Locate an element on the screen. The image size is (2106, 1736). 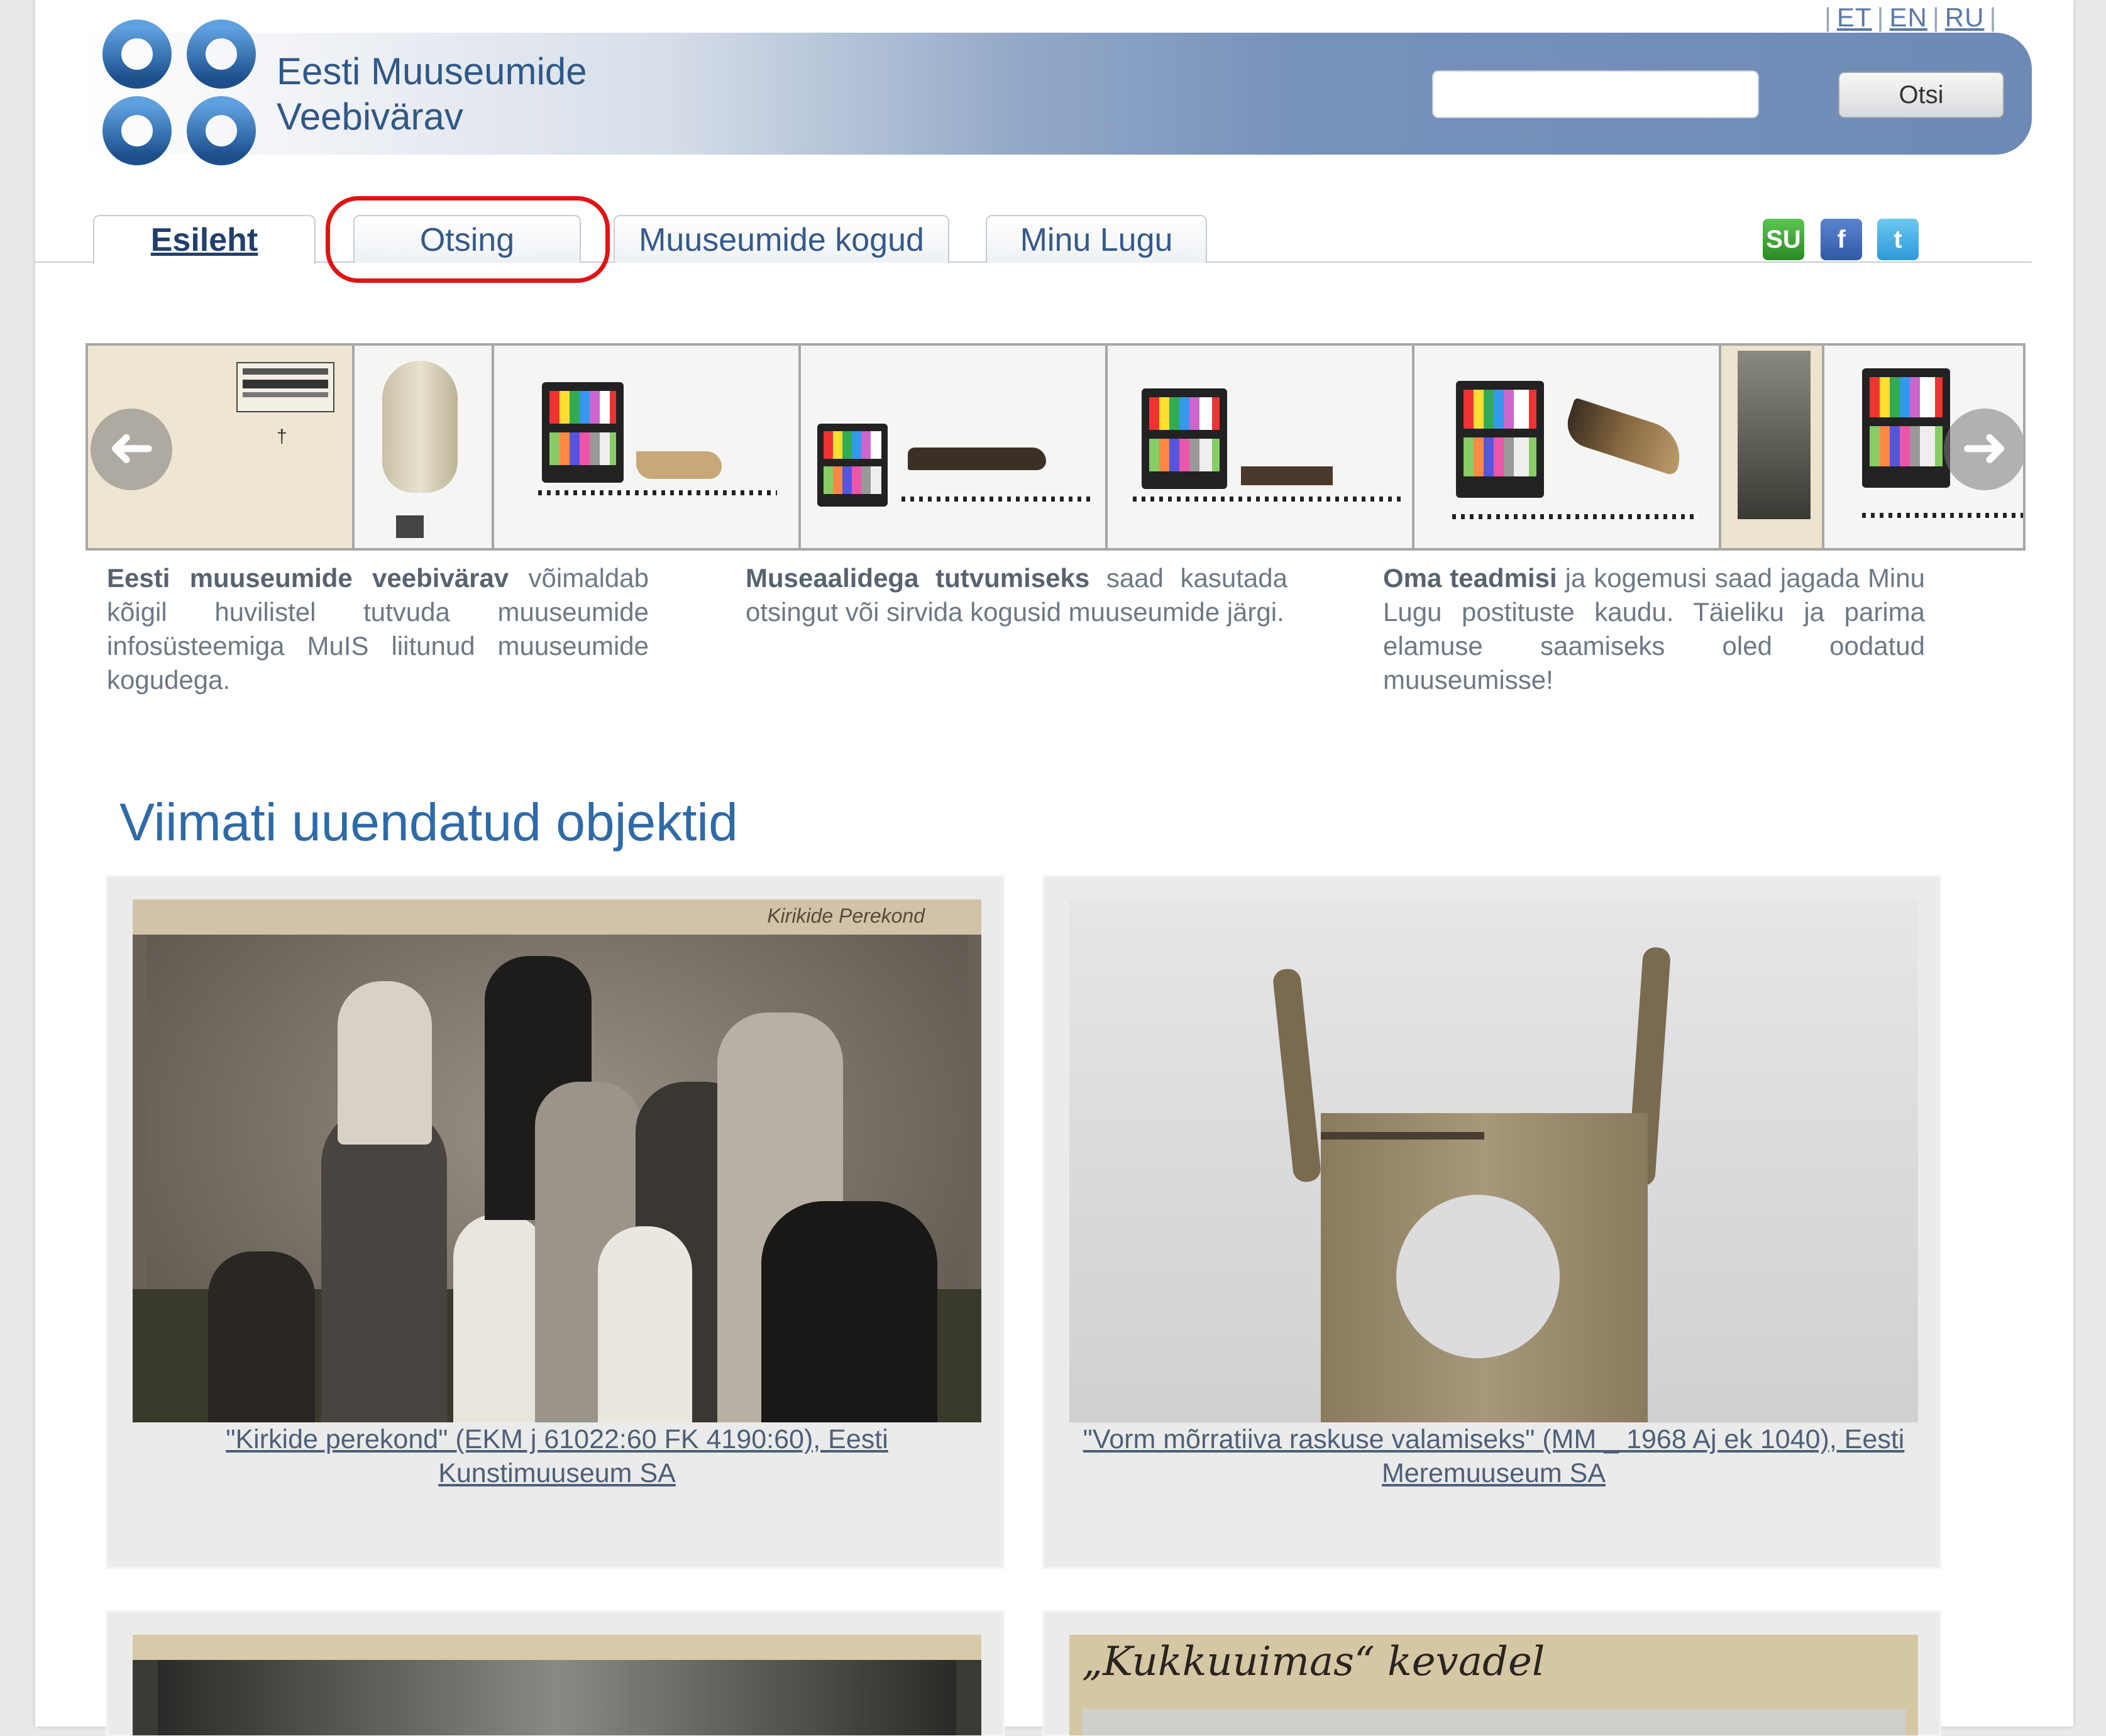
mould-photo is located at coordinates (1493, 1160).